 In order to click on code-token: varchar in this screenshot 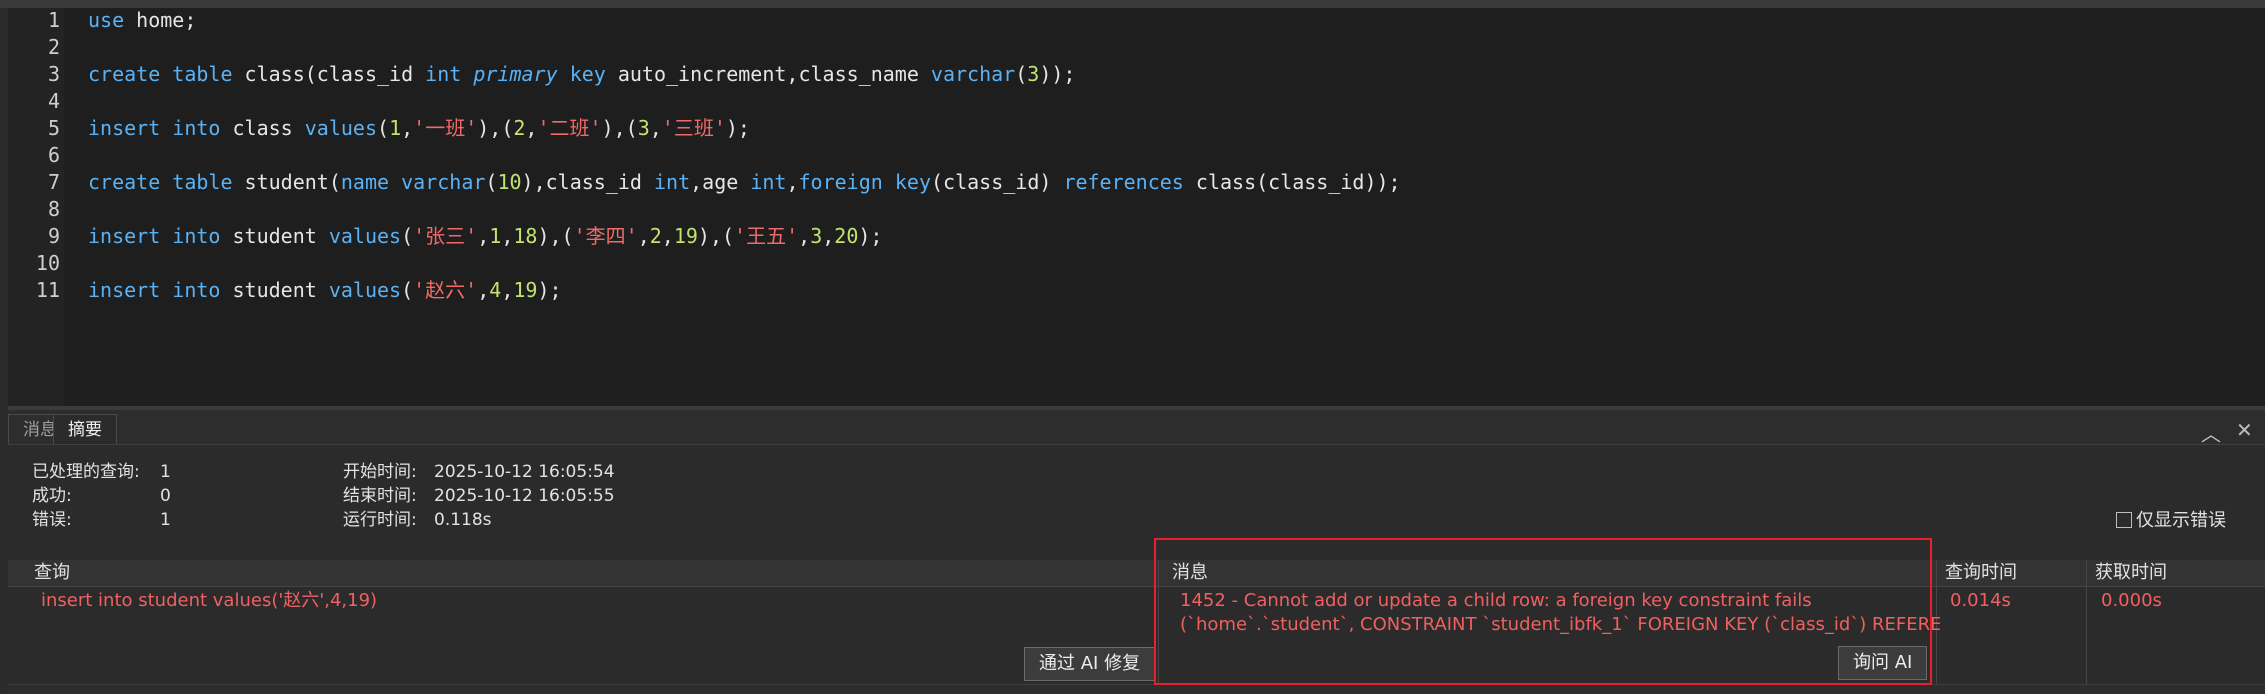, I will do `click(973, 74)`.